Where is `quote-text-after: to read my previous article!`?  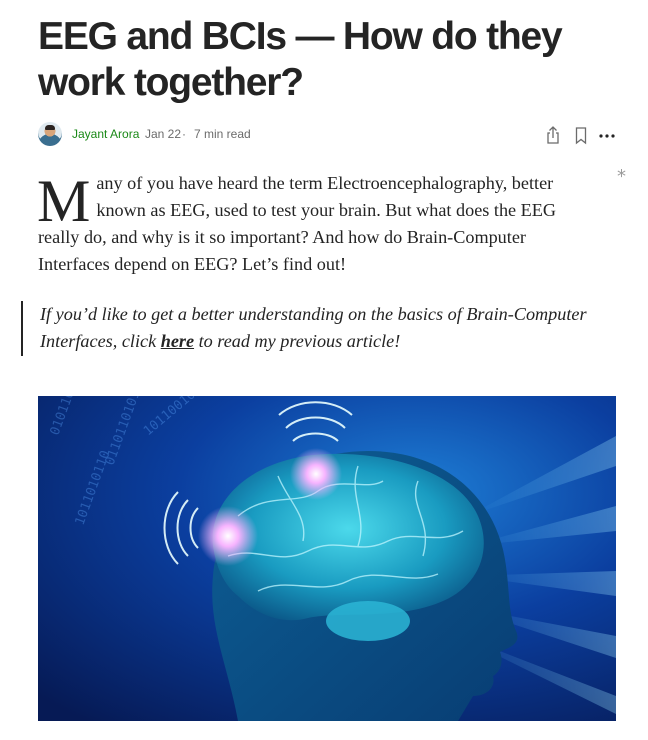
quote-text-after: to read my previous article! is located at coordinates (297, 341).